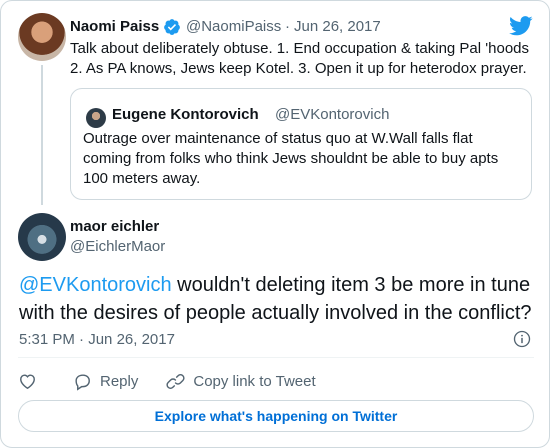 This screenshot has height=448, width=550. What do you see at coordinates (233, 26) in the screenshot?
I see `parent-author-handle: @NaomiPaiss` at bounding box center [233, 26].